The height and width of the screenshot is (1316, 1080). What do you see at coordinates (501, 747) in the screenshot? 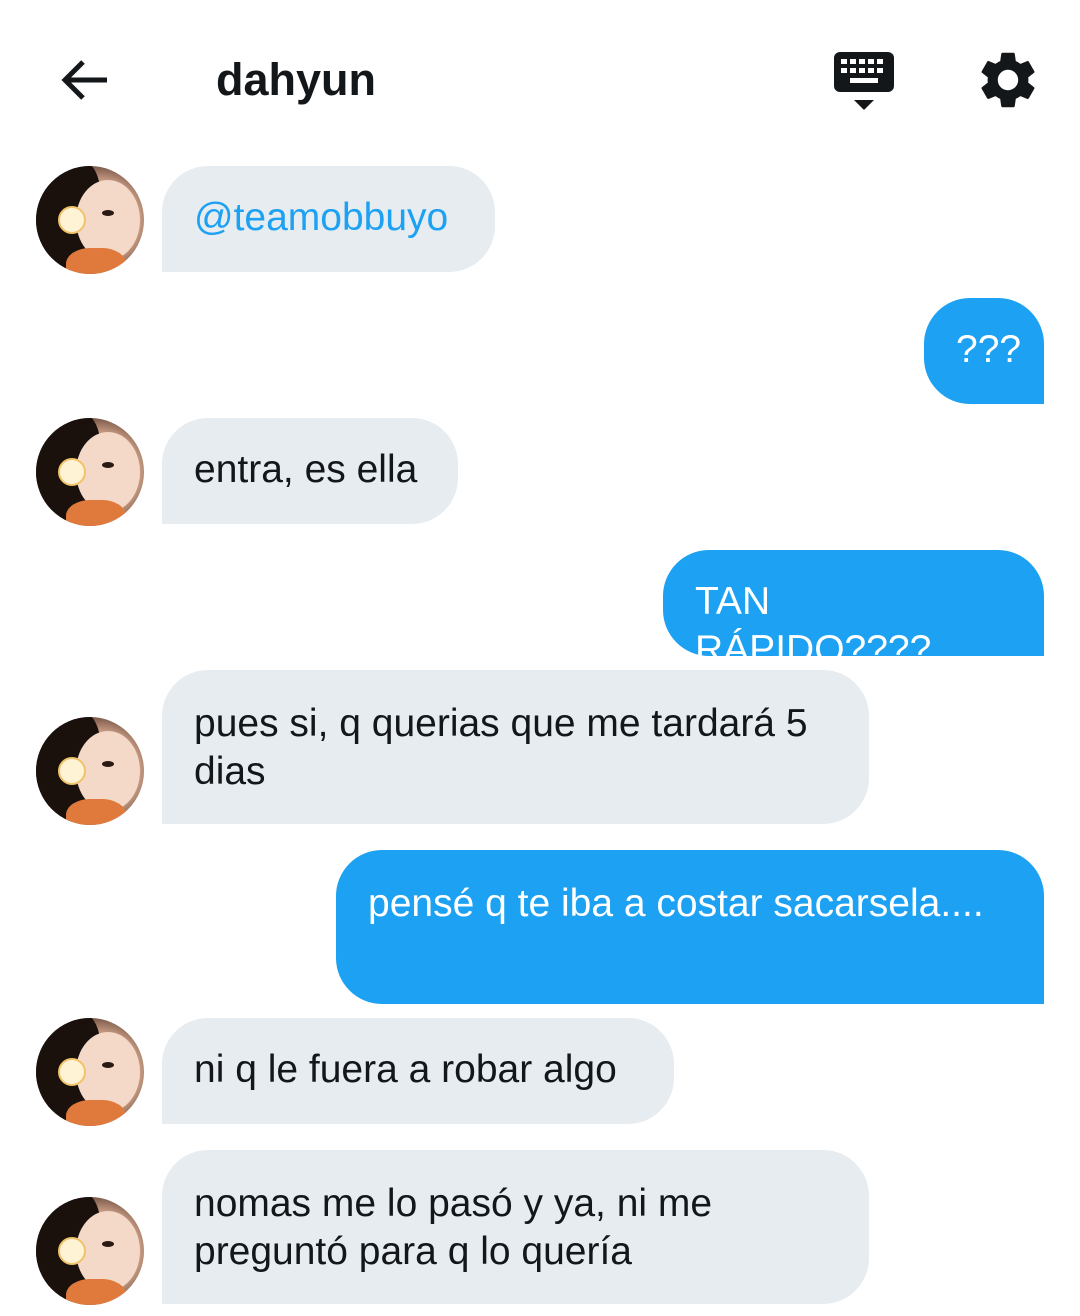
I see `message-text: pues si, q querias que me tardará 5 dias` at bounding box center [501, 747].